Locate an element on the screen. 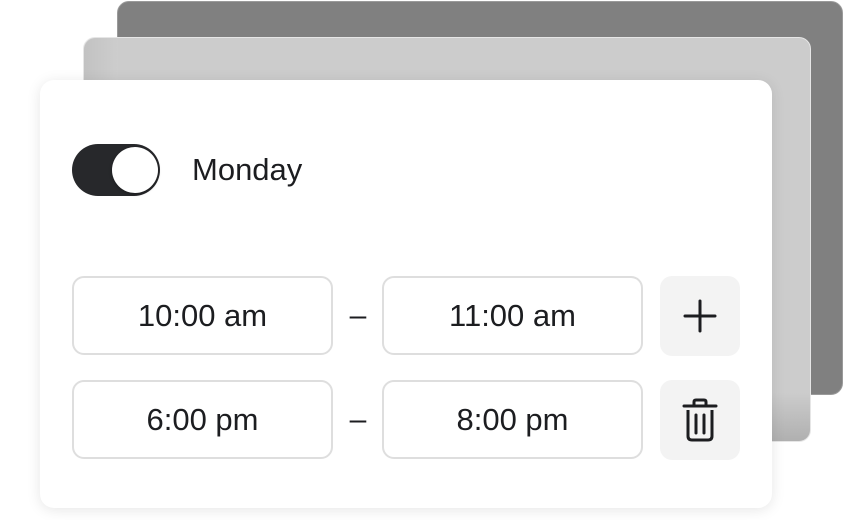 The width and height of the screenshot is (844, 520). end-time-field: 11:00 am is located at coordinates (512, 315).